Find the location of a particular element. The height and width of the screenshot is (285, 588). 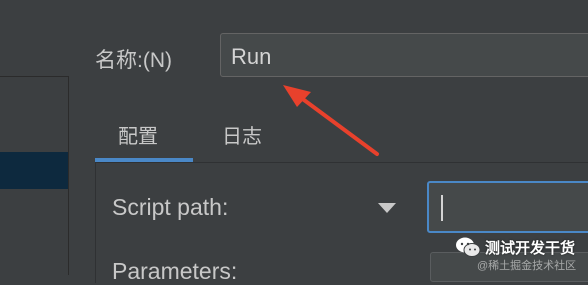

text-caret is located at coordinates (442, 208).